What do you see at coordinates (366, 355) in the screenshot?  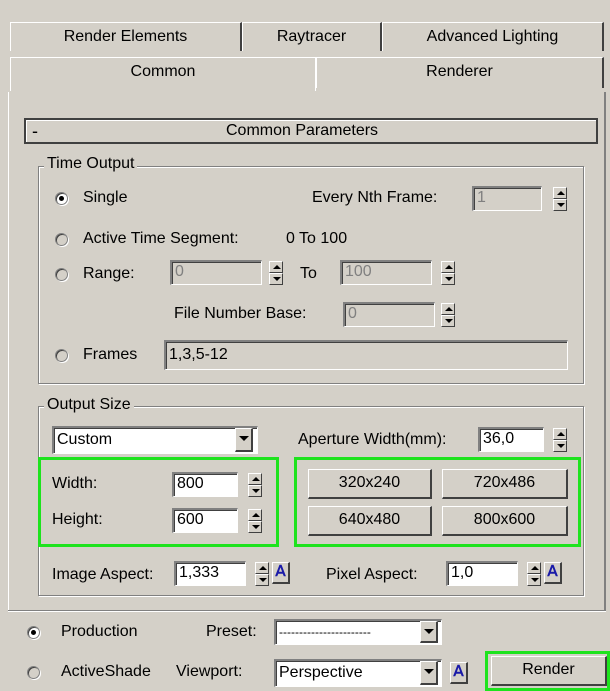 I see `frames-input: 1,3,5-12` at bounding box center [366, 355].